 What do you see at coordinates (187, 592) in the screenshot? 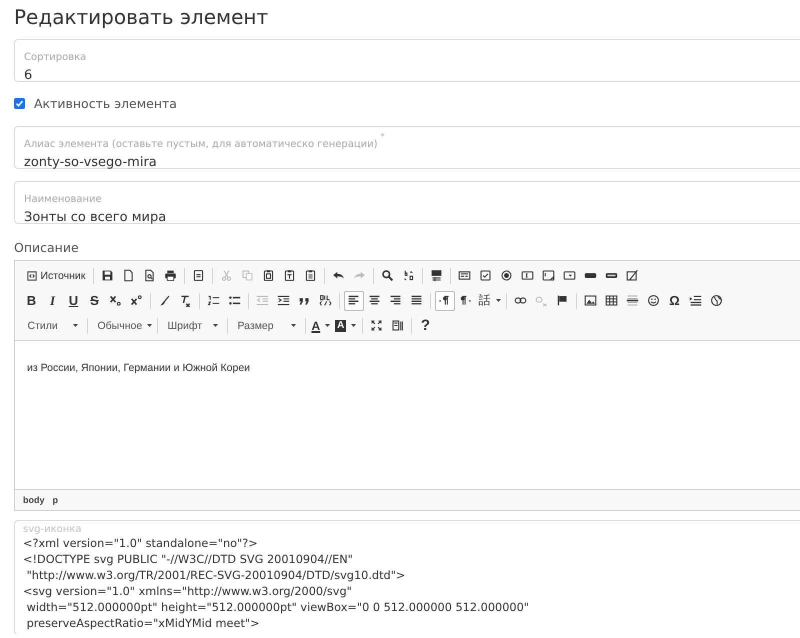
I see `code-line: <svg version="1.0" xmlns="http://www.w3.org/2000/svg"` at bounding box center [187, 592].